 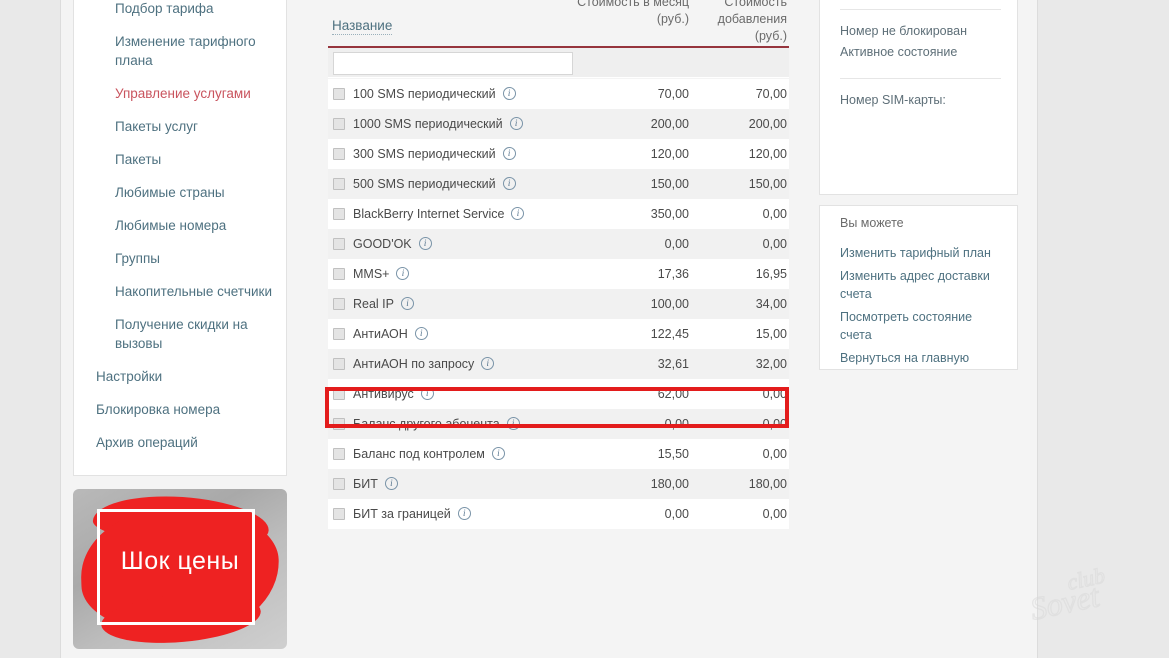 I want to click on table-row: 100 SMS периодический i 70,00 70,00, so click(x=558, y=94).